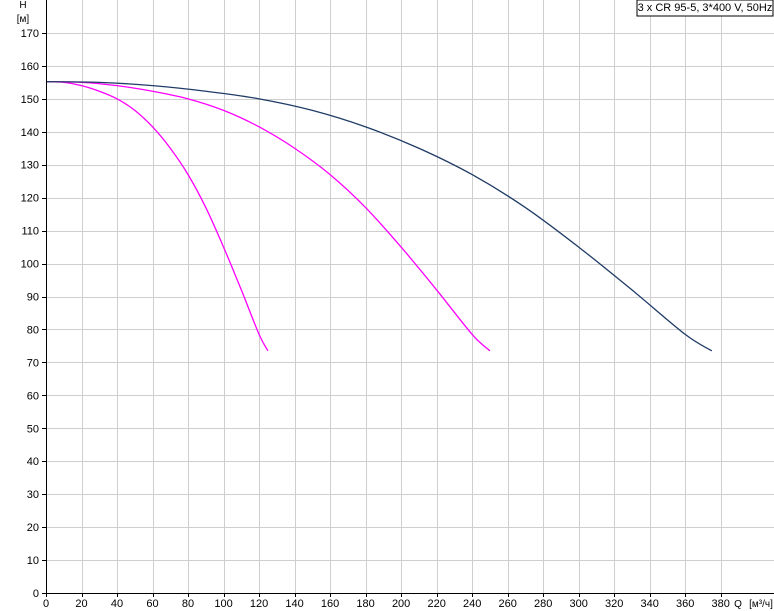  What do you see at coordinates (33, 298) in the screenshot?
I see `y-tick-label: 90` at bounding box center [33, 298].